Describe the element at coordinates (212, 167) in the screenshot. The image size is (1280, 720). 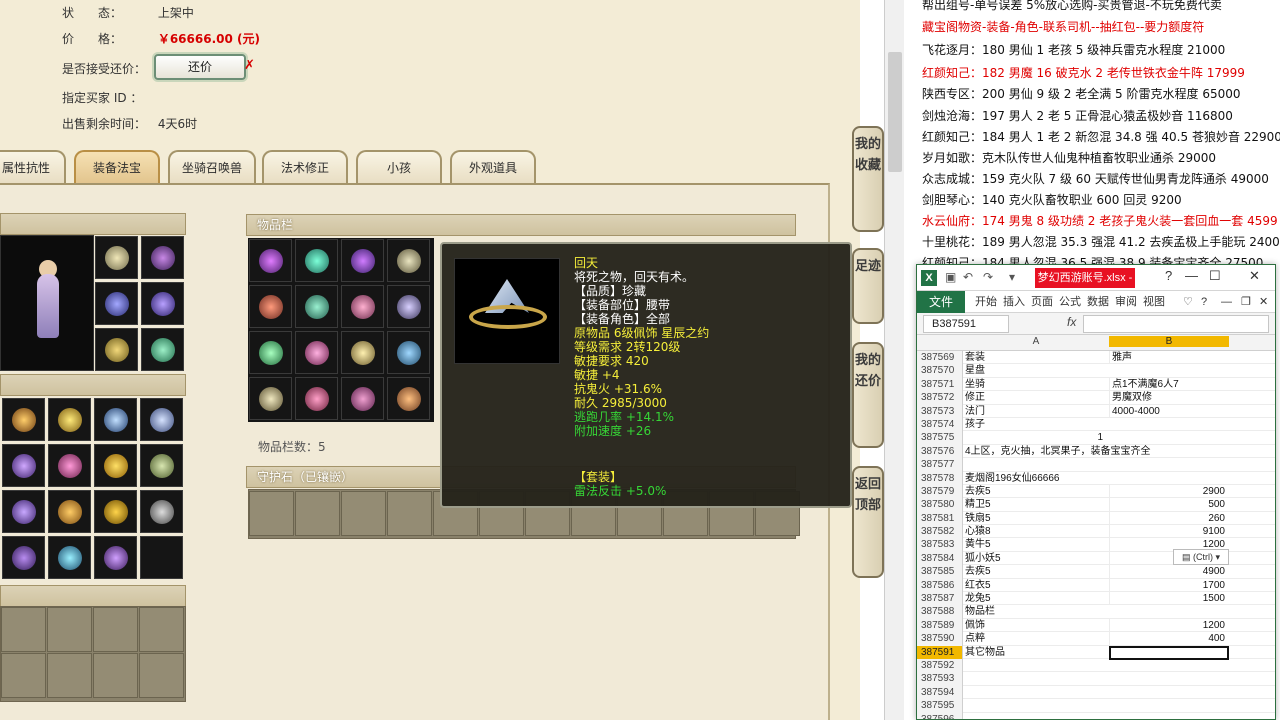
I see `tab-mounts-pets: 坐骑召唤兽` at that location.